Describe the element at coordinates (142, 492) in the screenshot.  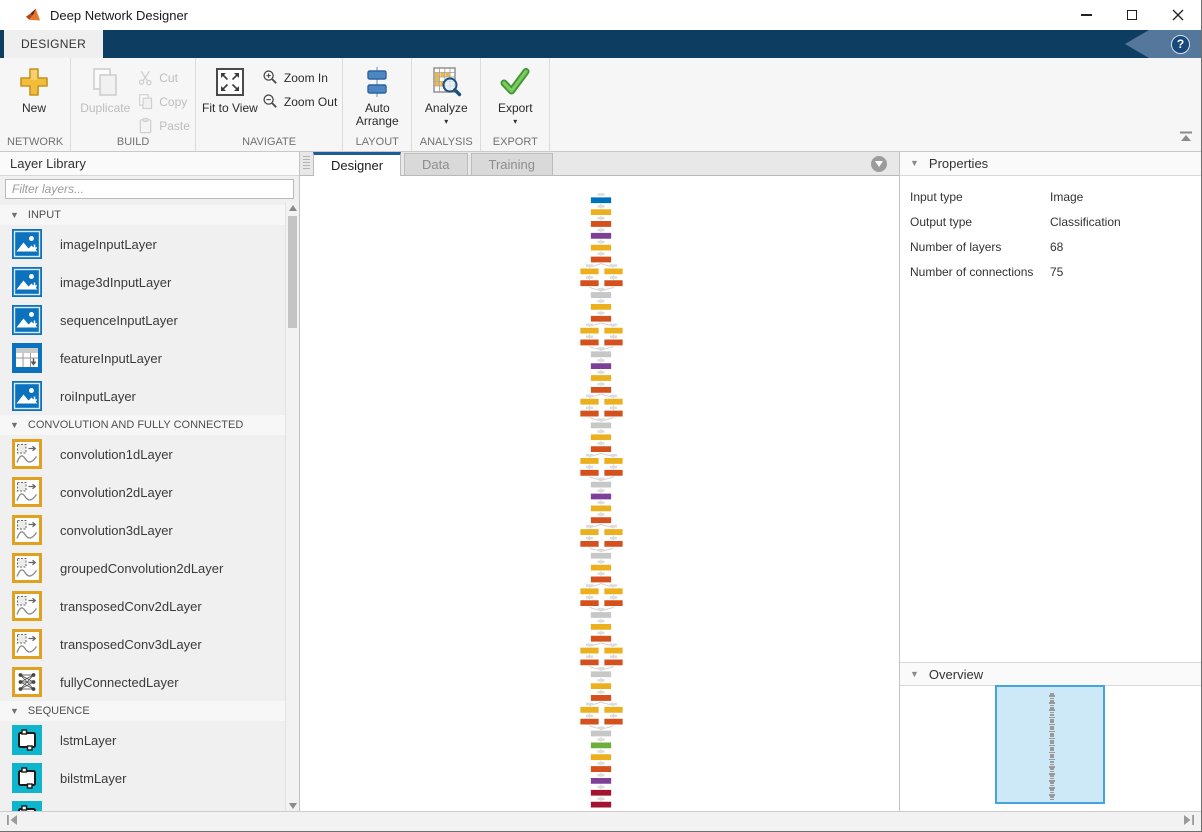
I see `library-item-convolution2dLayer: convolution2dLayer` at that location.